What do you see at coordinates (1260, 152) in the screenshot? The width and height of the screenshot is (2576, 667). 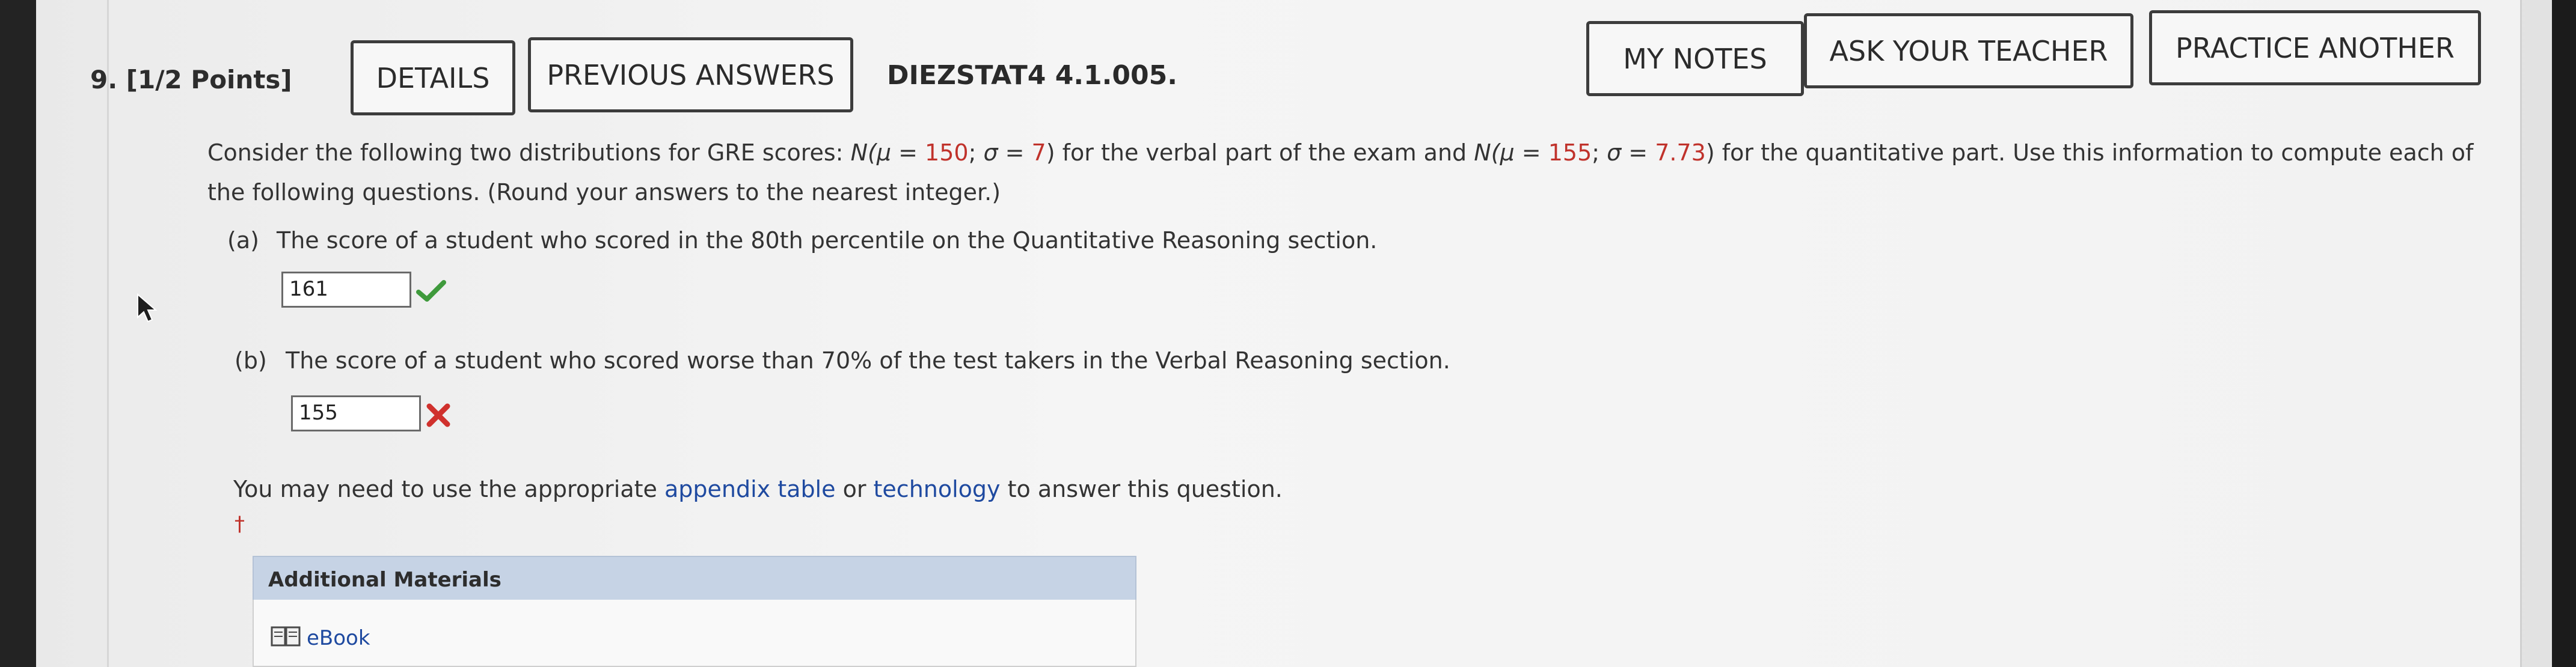 I see `intro-text-2: ) for the verbal part of the exam and` at bounding box center [1260, 152].